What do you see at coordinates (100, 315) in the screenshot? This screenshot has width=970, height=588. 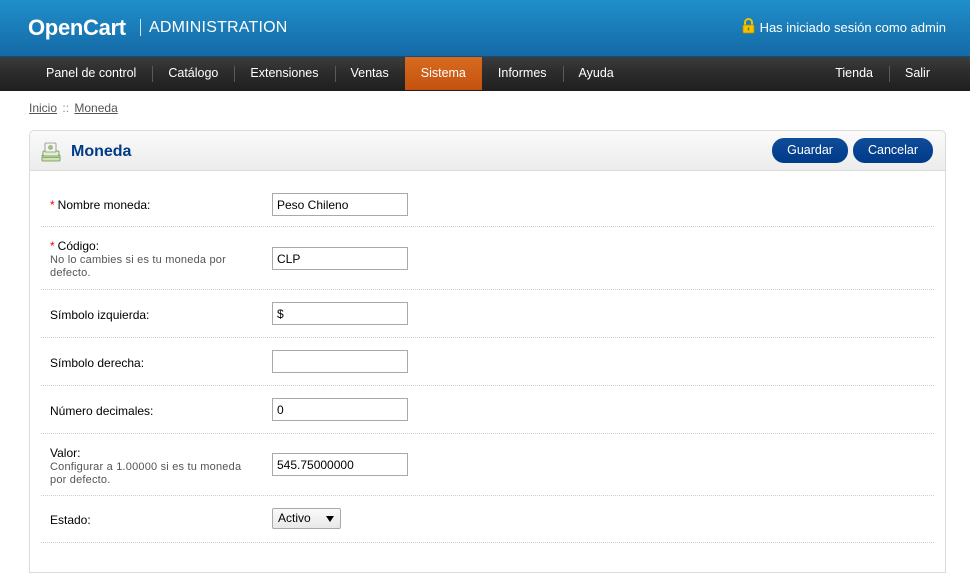 I see `symbol-left-label: Símbolo izquierda:` at bounding box center [100, 315].